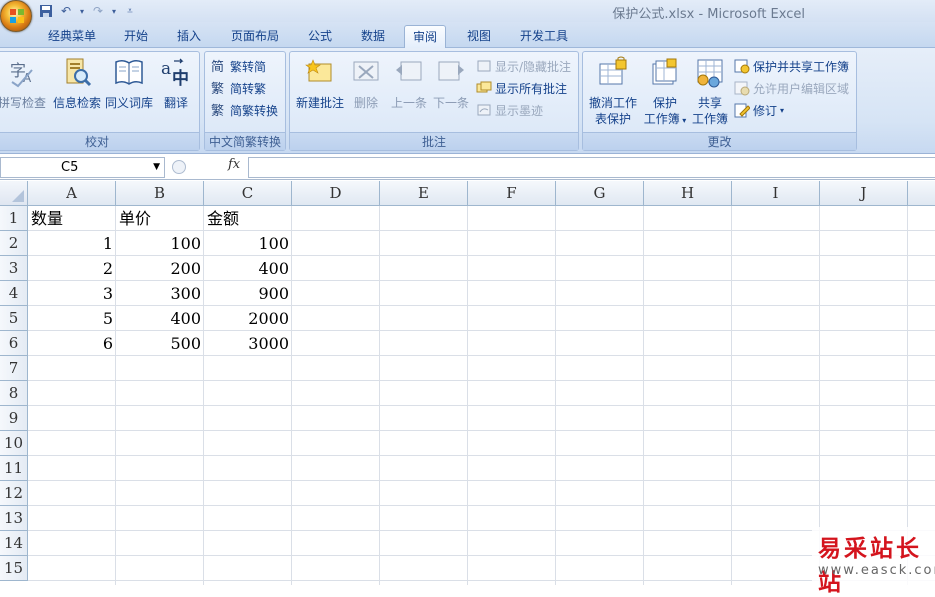 The height and width of the screenshot is (597, 935). I want to click on thesaurus-button: 同义词库, so click(129, 83).